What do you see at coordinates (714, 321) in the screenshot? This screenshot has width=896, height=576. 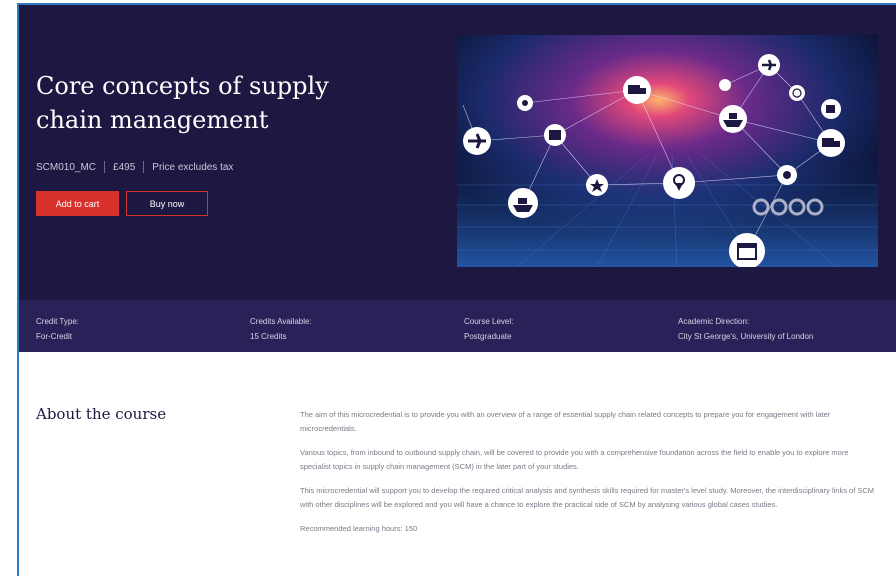 I see `academic-direction-label: Academic Direction:` at bounding box center [714, 321].